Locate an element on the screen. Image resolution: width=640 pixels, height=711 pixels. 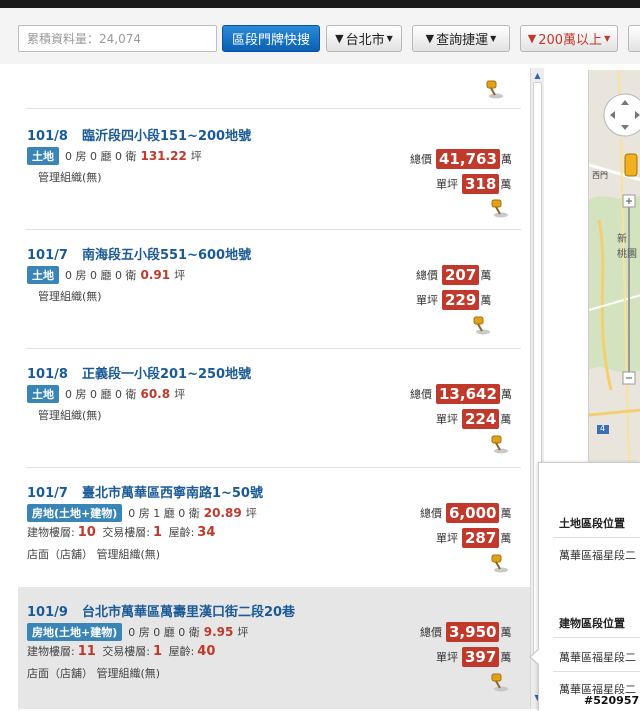
total-price-value: 13,642 is located at coordinates (468, 394).